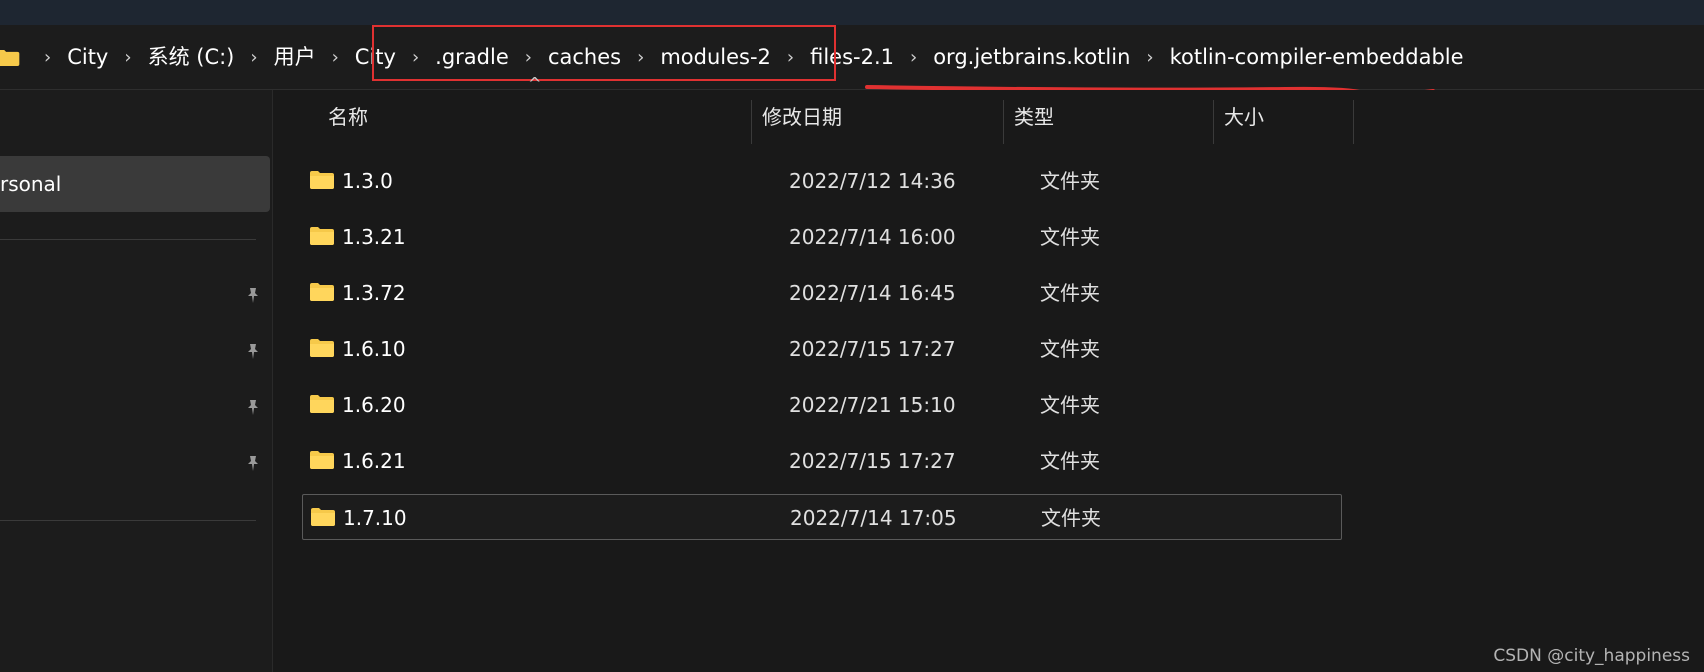 The width and height of the screenshot is (1704, 672). I want to click on file-row: 1.6.21 2022/7/15 17:27 文件夹, so click(822, 461).